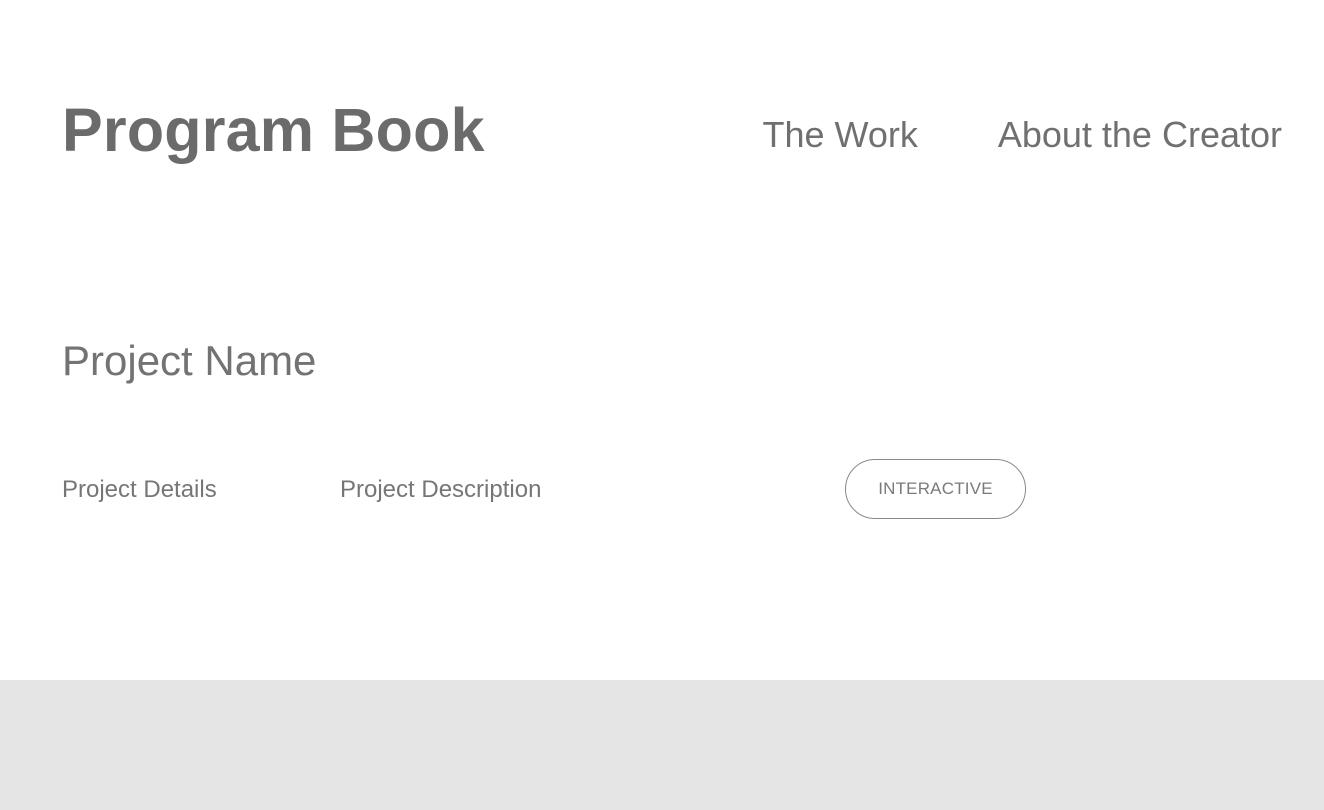  What do you see at coordinates (935, 489) in the screenshot?
I see `interactive-tag-button: INTERACTIVE` at bounding box center [935, 489].